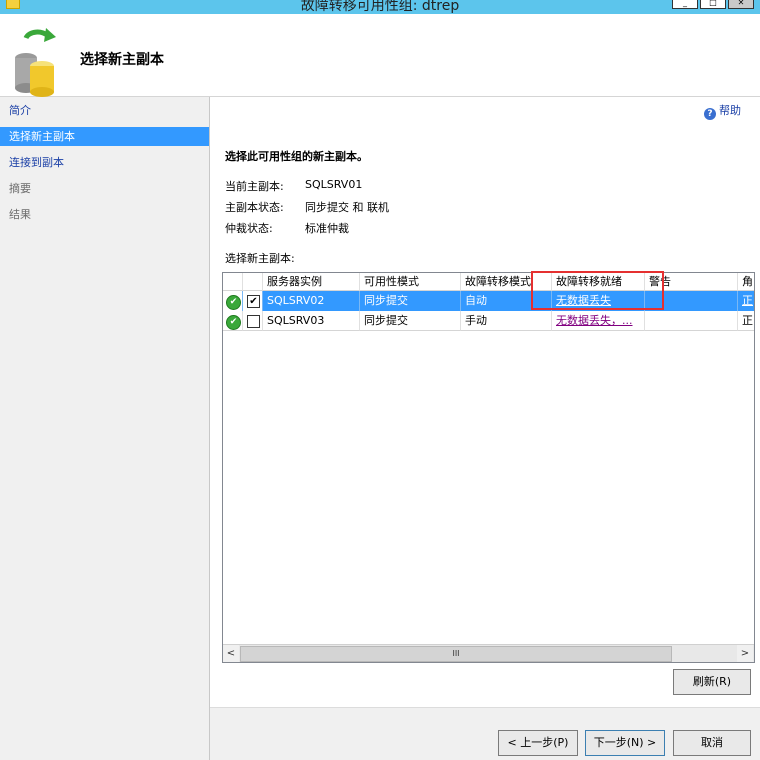 The width and height of the screenshot is (760, 760). I want to click on wizard-footer: < 上一步(P) 下一步(N) > 取消, so click(485, 734).